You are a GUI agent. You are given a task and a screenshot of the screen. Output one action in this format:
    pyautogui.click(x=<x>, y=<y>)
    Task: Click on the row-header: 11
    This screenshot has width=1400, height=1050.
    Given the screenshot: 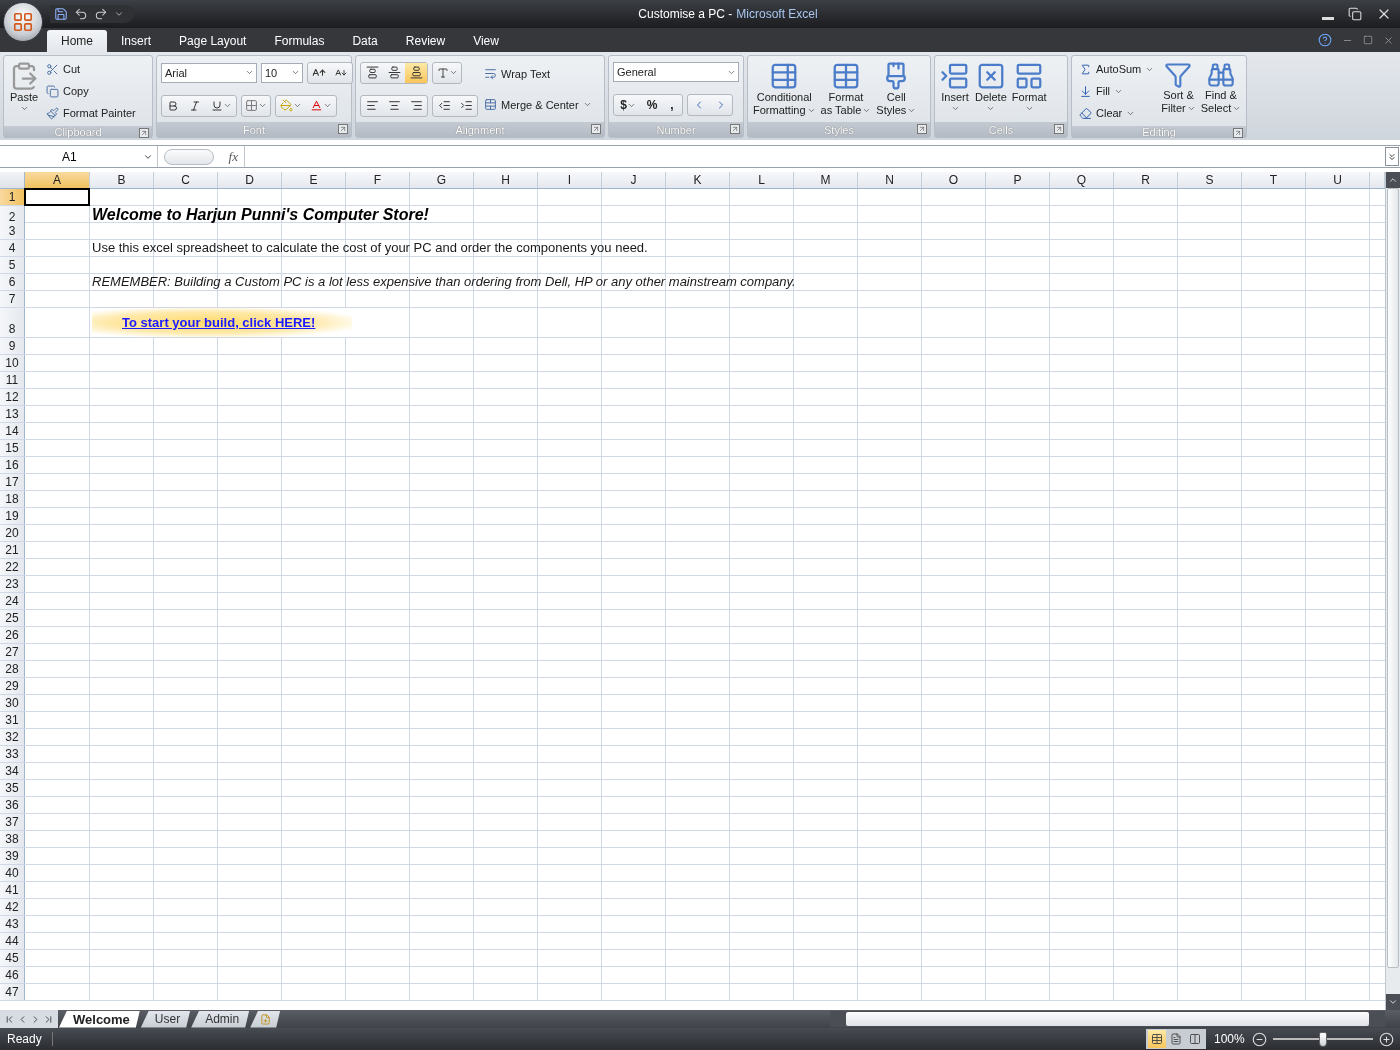 What is the action you would take?
    pyautogui.click(x=12, y=380)
    